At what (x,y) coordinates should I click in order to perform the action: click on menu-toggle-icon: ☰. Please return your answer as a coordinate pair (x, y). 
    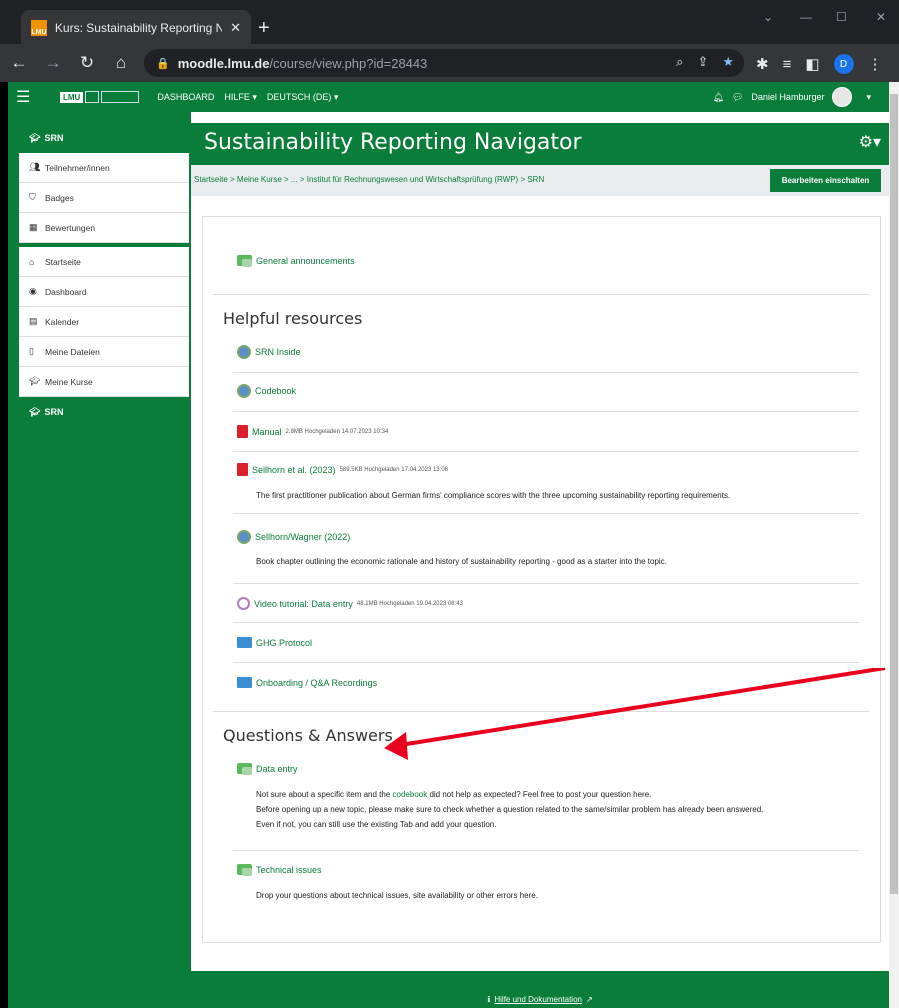
    Looking at the image, I should click on (27, 97).